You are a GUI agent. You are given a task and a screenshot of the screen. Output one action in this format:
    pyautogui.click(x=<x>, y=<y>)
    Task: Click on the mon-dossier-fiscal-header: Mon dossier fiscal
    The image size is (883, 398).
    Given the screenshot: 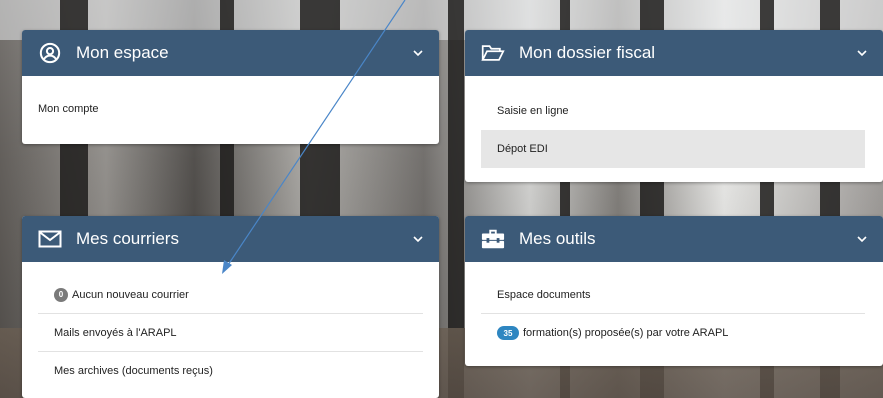 What is the action you would take?
    pyautogui.click(x=674, y=53)
    